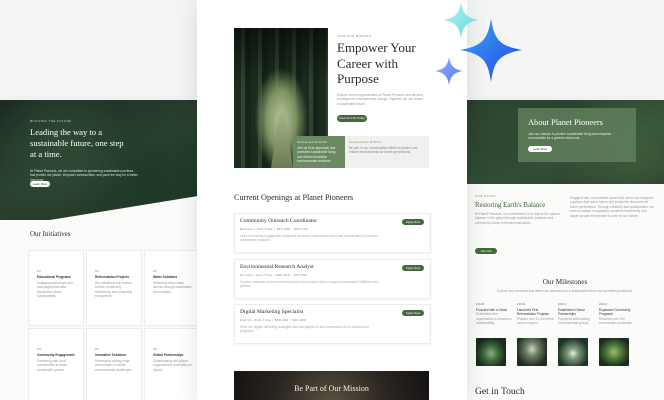  I want to click on initiative-number: 06, so click(155, 349).